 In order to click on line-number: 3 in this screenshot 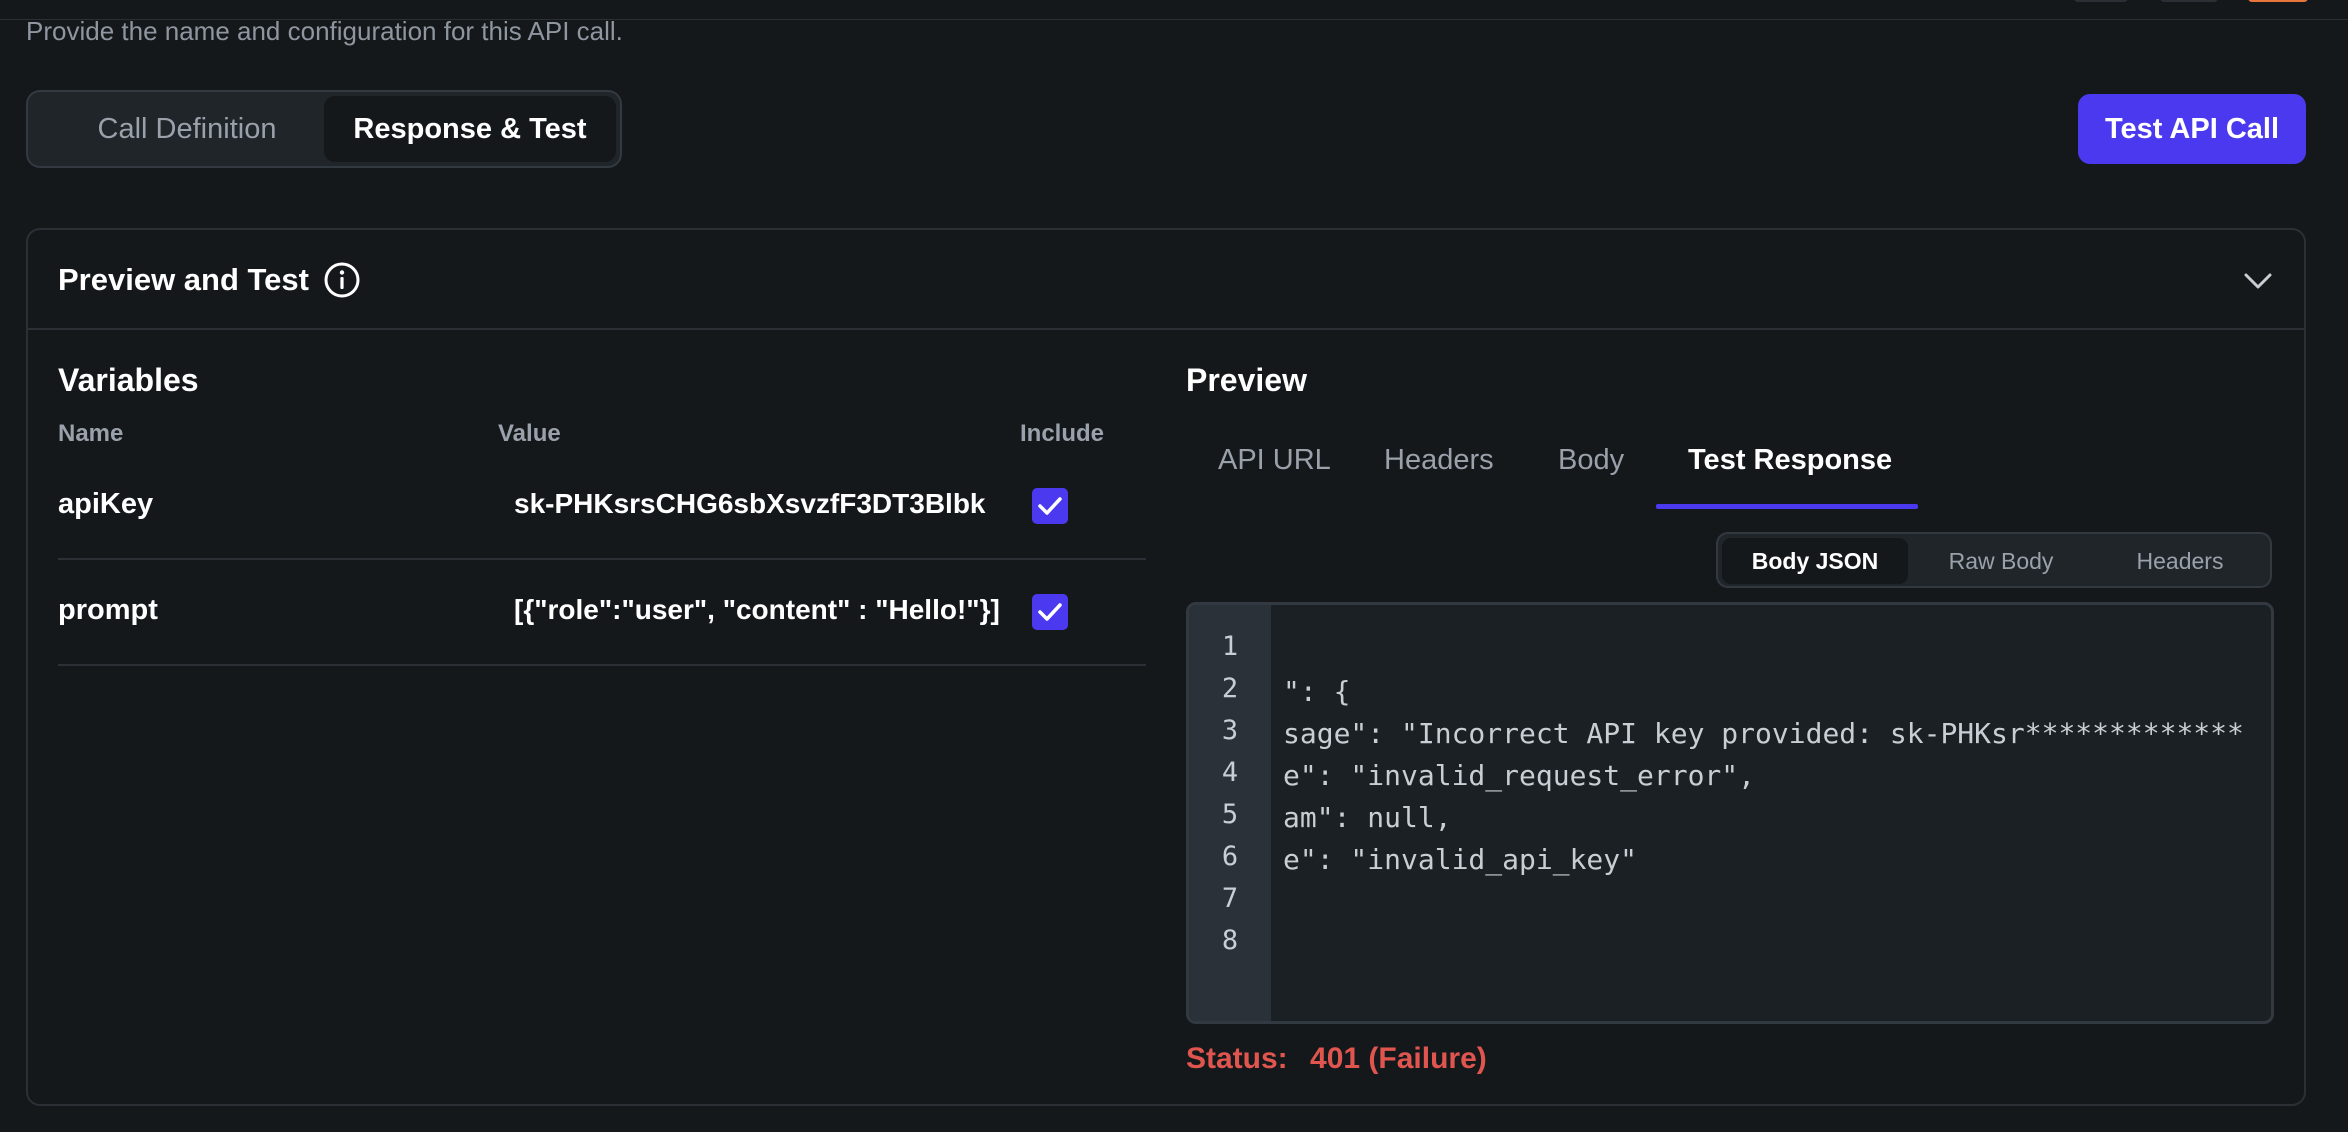, I will do `click(1230, 730)`.